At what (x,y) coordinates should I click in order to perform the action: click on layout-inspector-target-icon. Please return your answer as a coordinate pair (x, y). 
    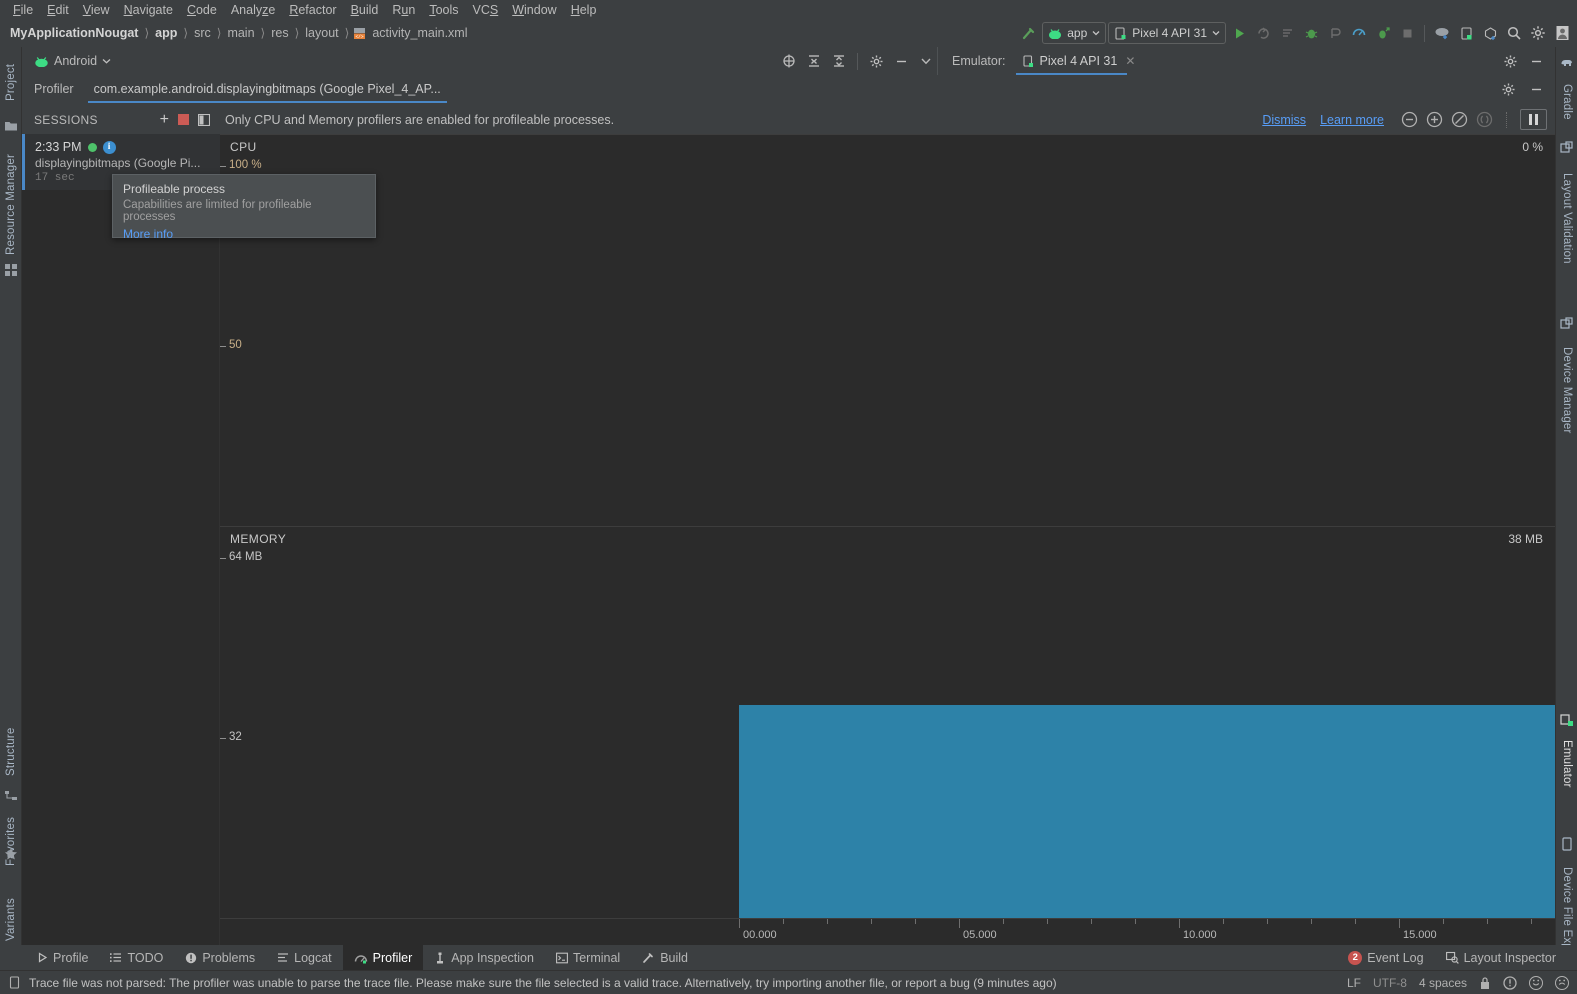
    Looking at the image, I should click on (789, 61).